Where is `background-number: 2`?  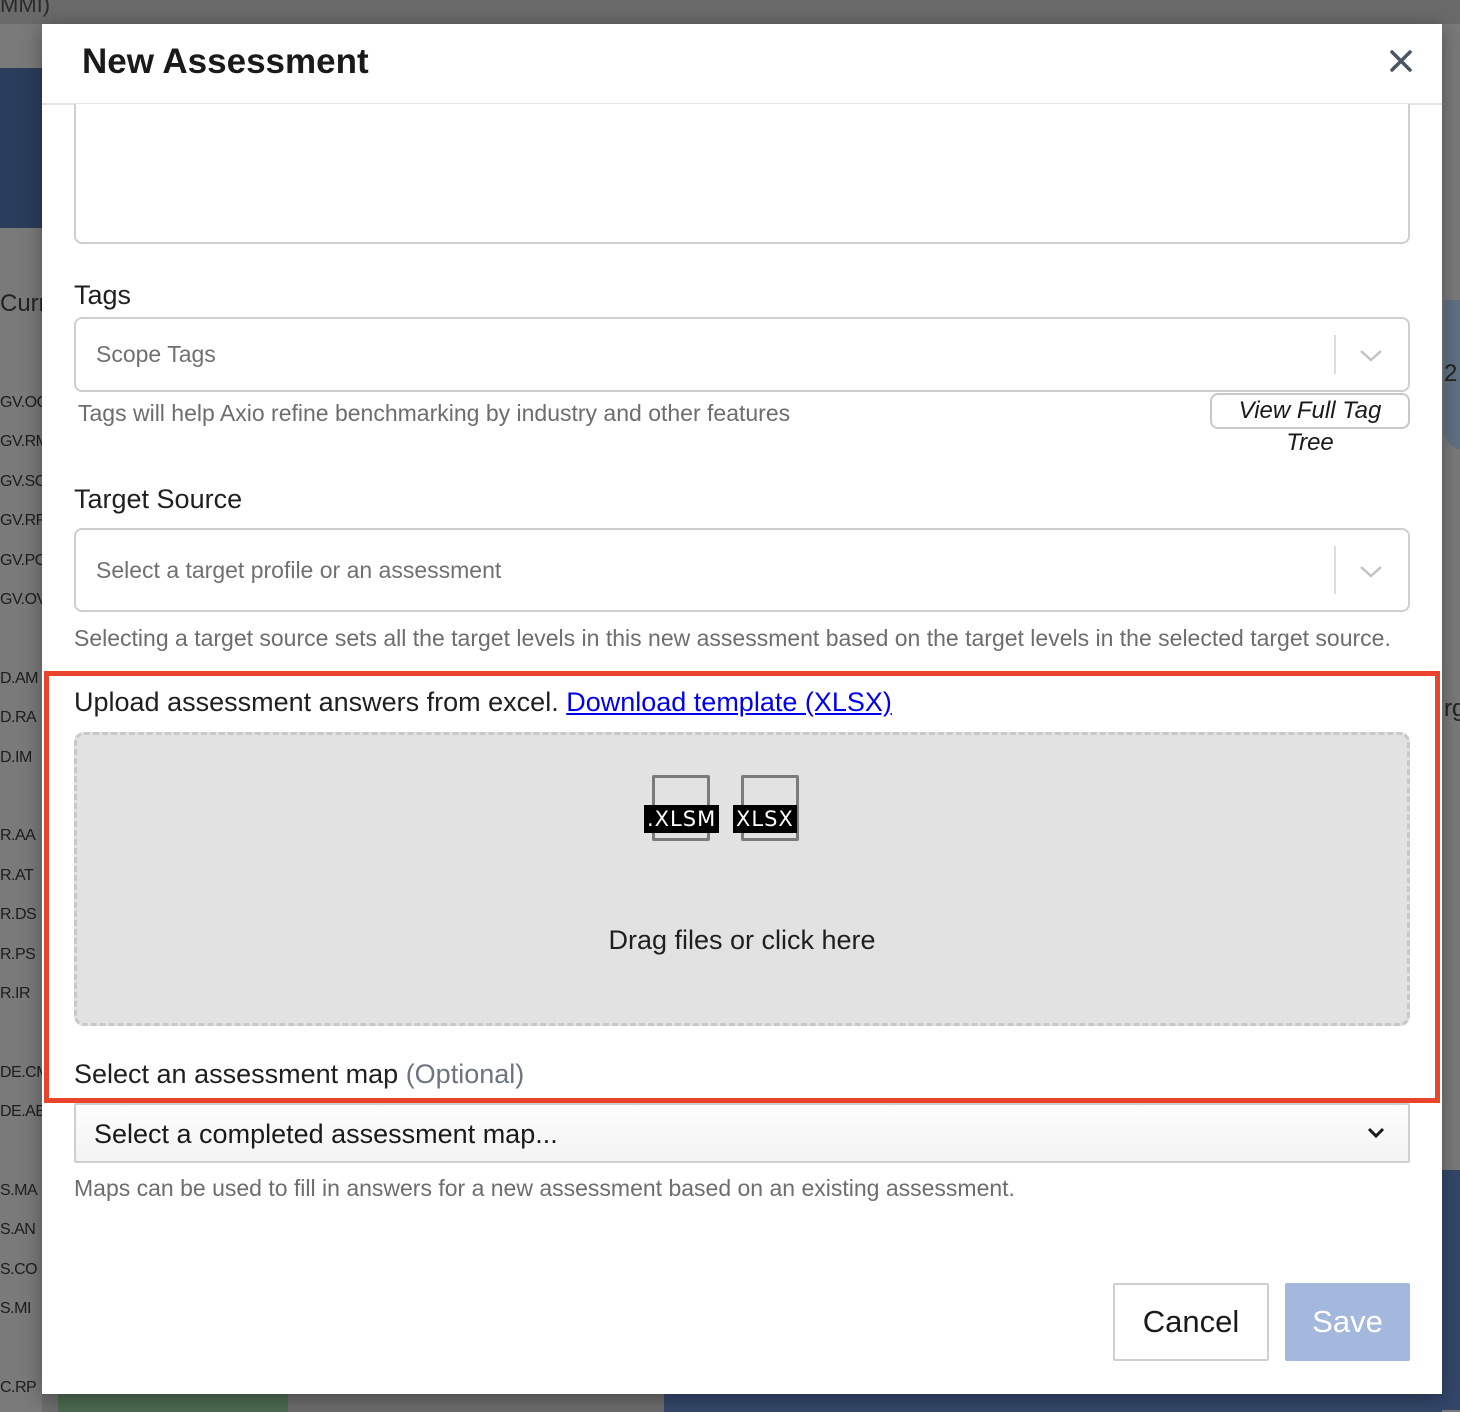
background-number: 2 is located at coordinates (1451, 373).